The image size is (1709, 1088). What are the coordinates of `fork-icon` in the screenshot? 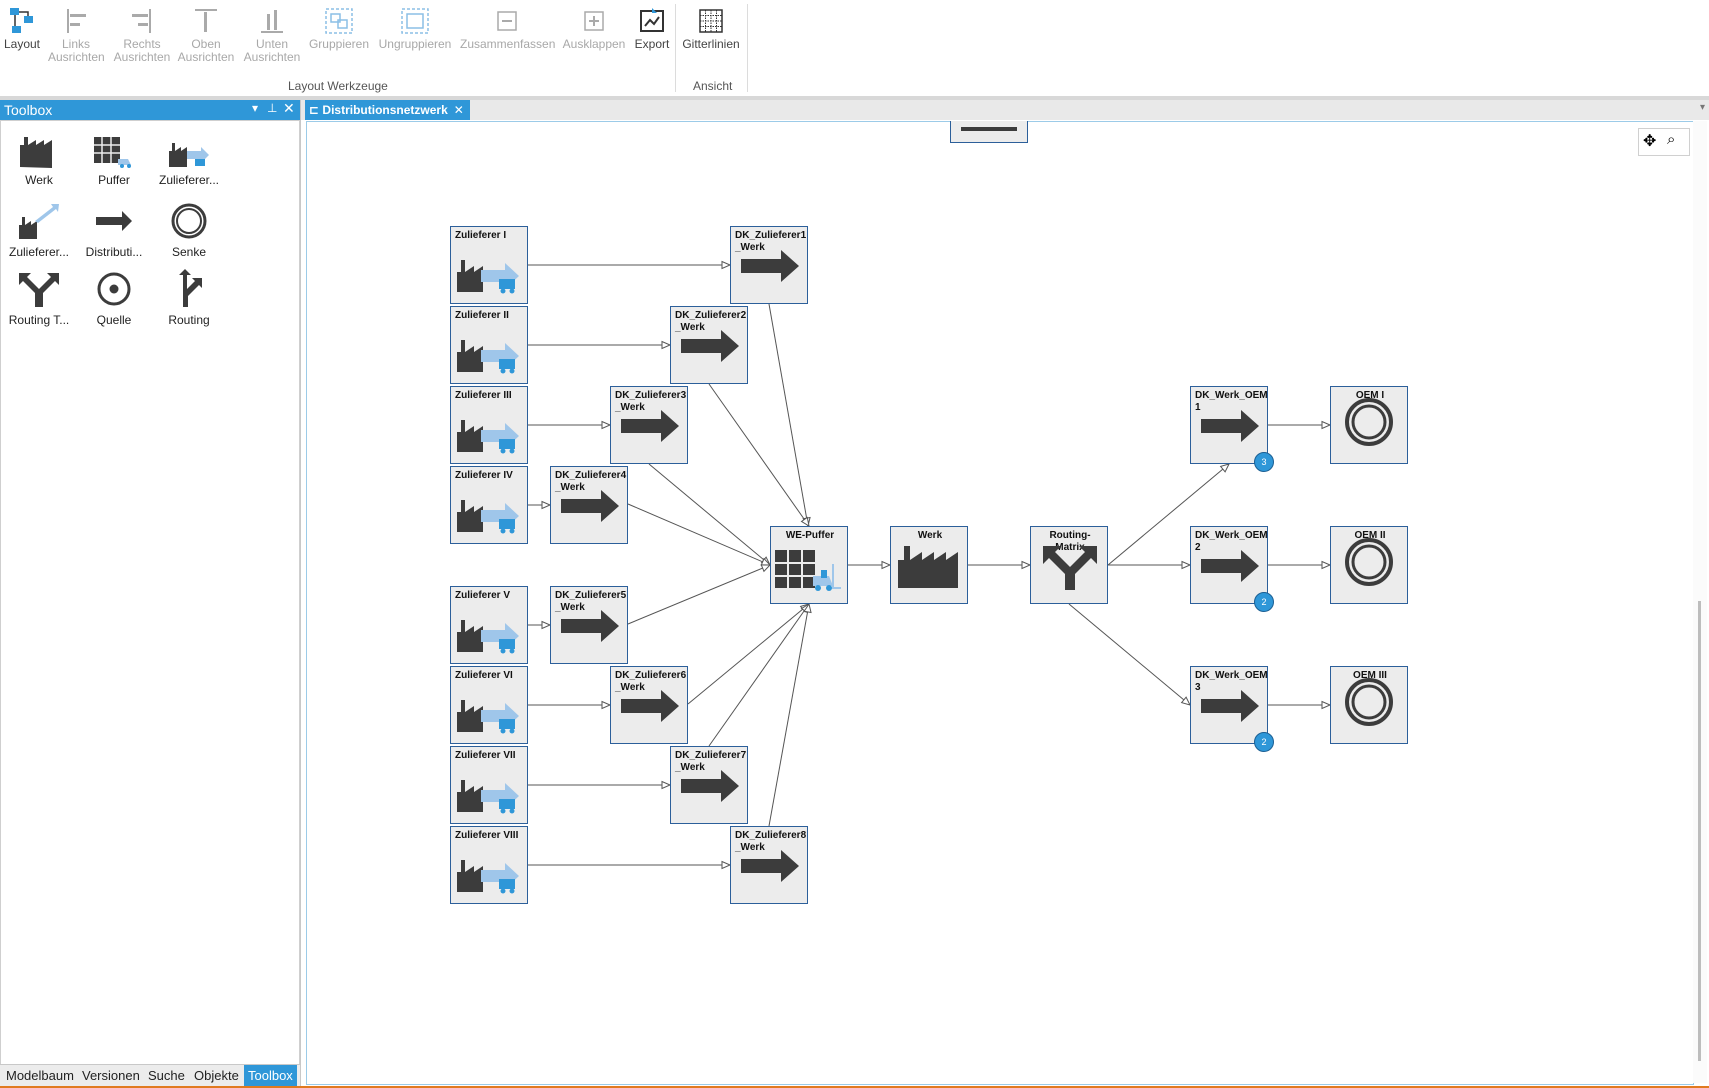 It's located at (1070, 569).